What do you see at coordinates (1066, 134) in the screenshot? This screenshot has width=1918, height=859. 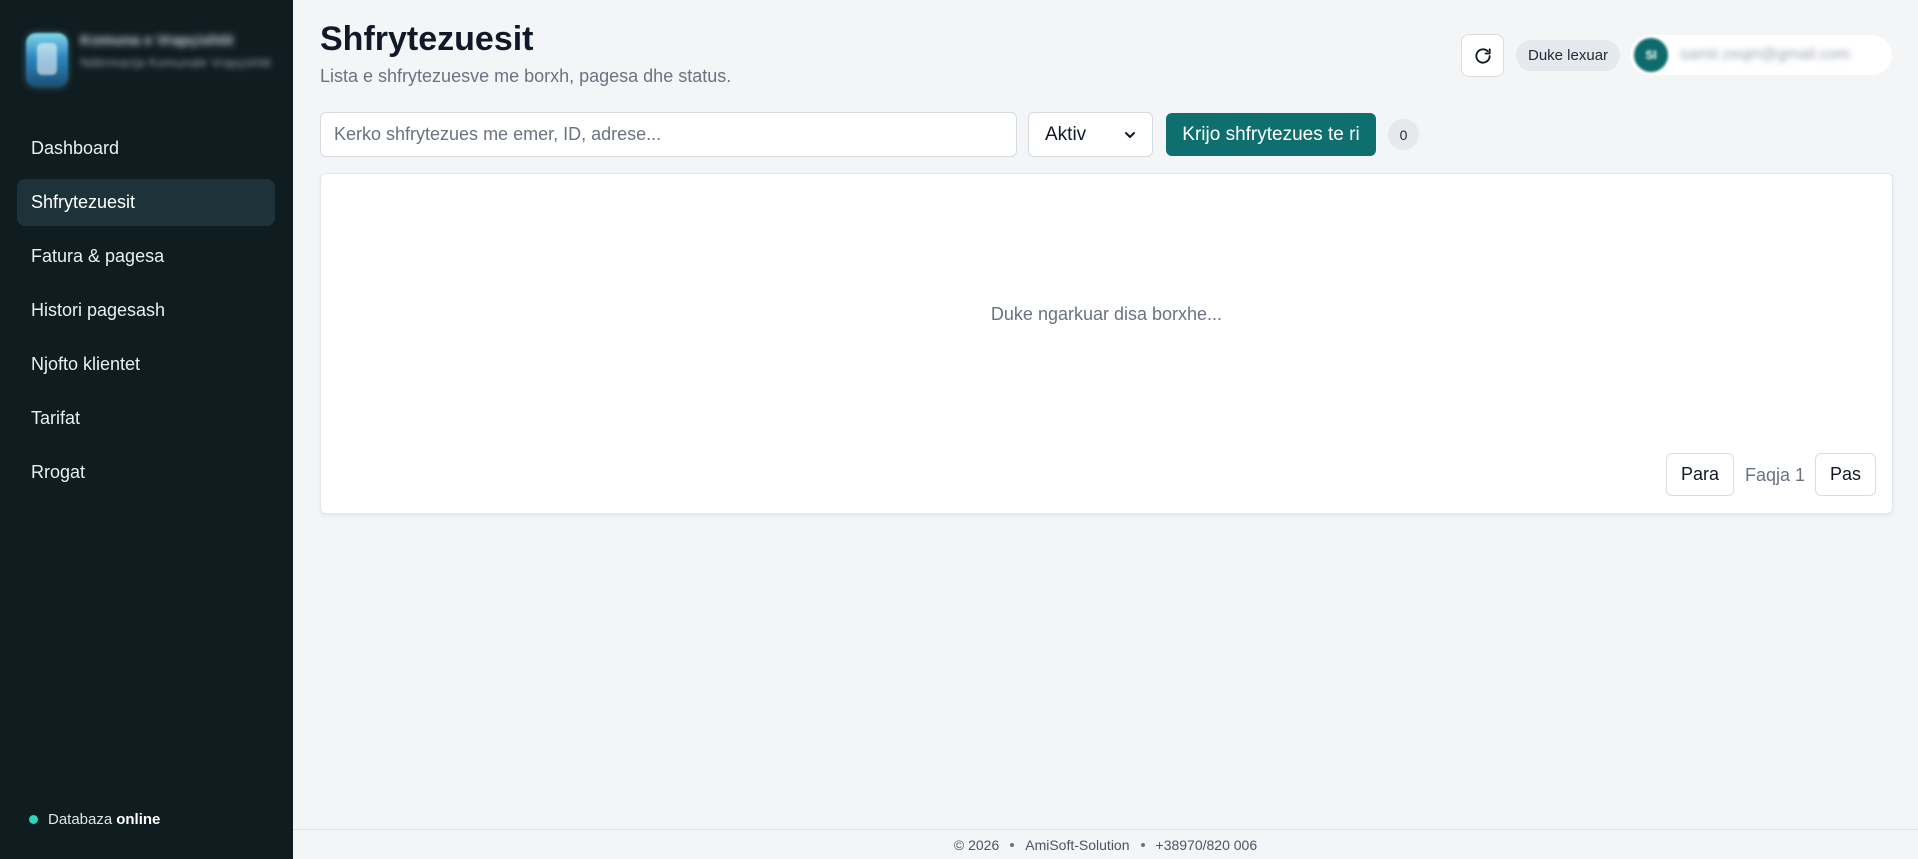 I see `status-filter-value: Aktiv` at bounding box center [1066, 134].